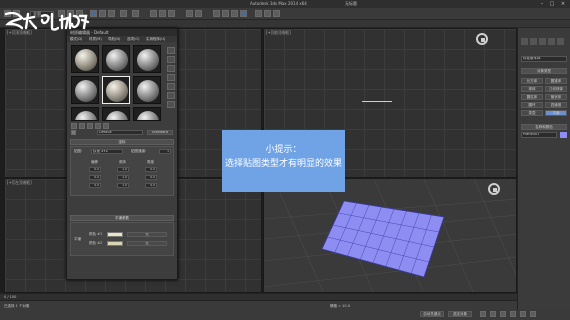 This screenshot has width=570, height=320. I want to click on map-channel-spinner: 1, so click(165, 151).